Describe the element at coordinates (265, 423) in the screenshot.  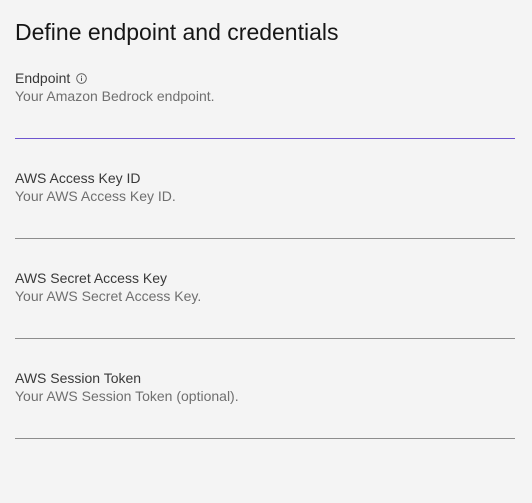
I see `session-token-input` at that location.